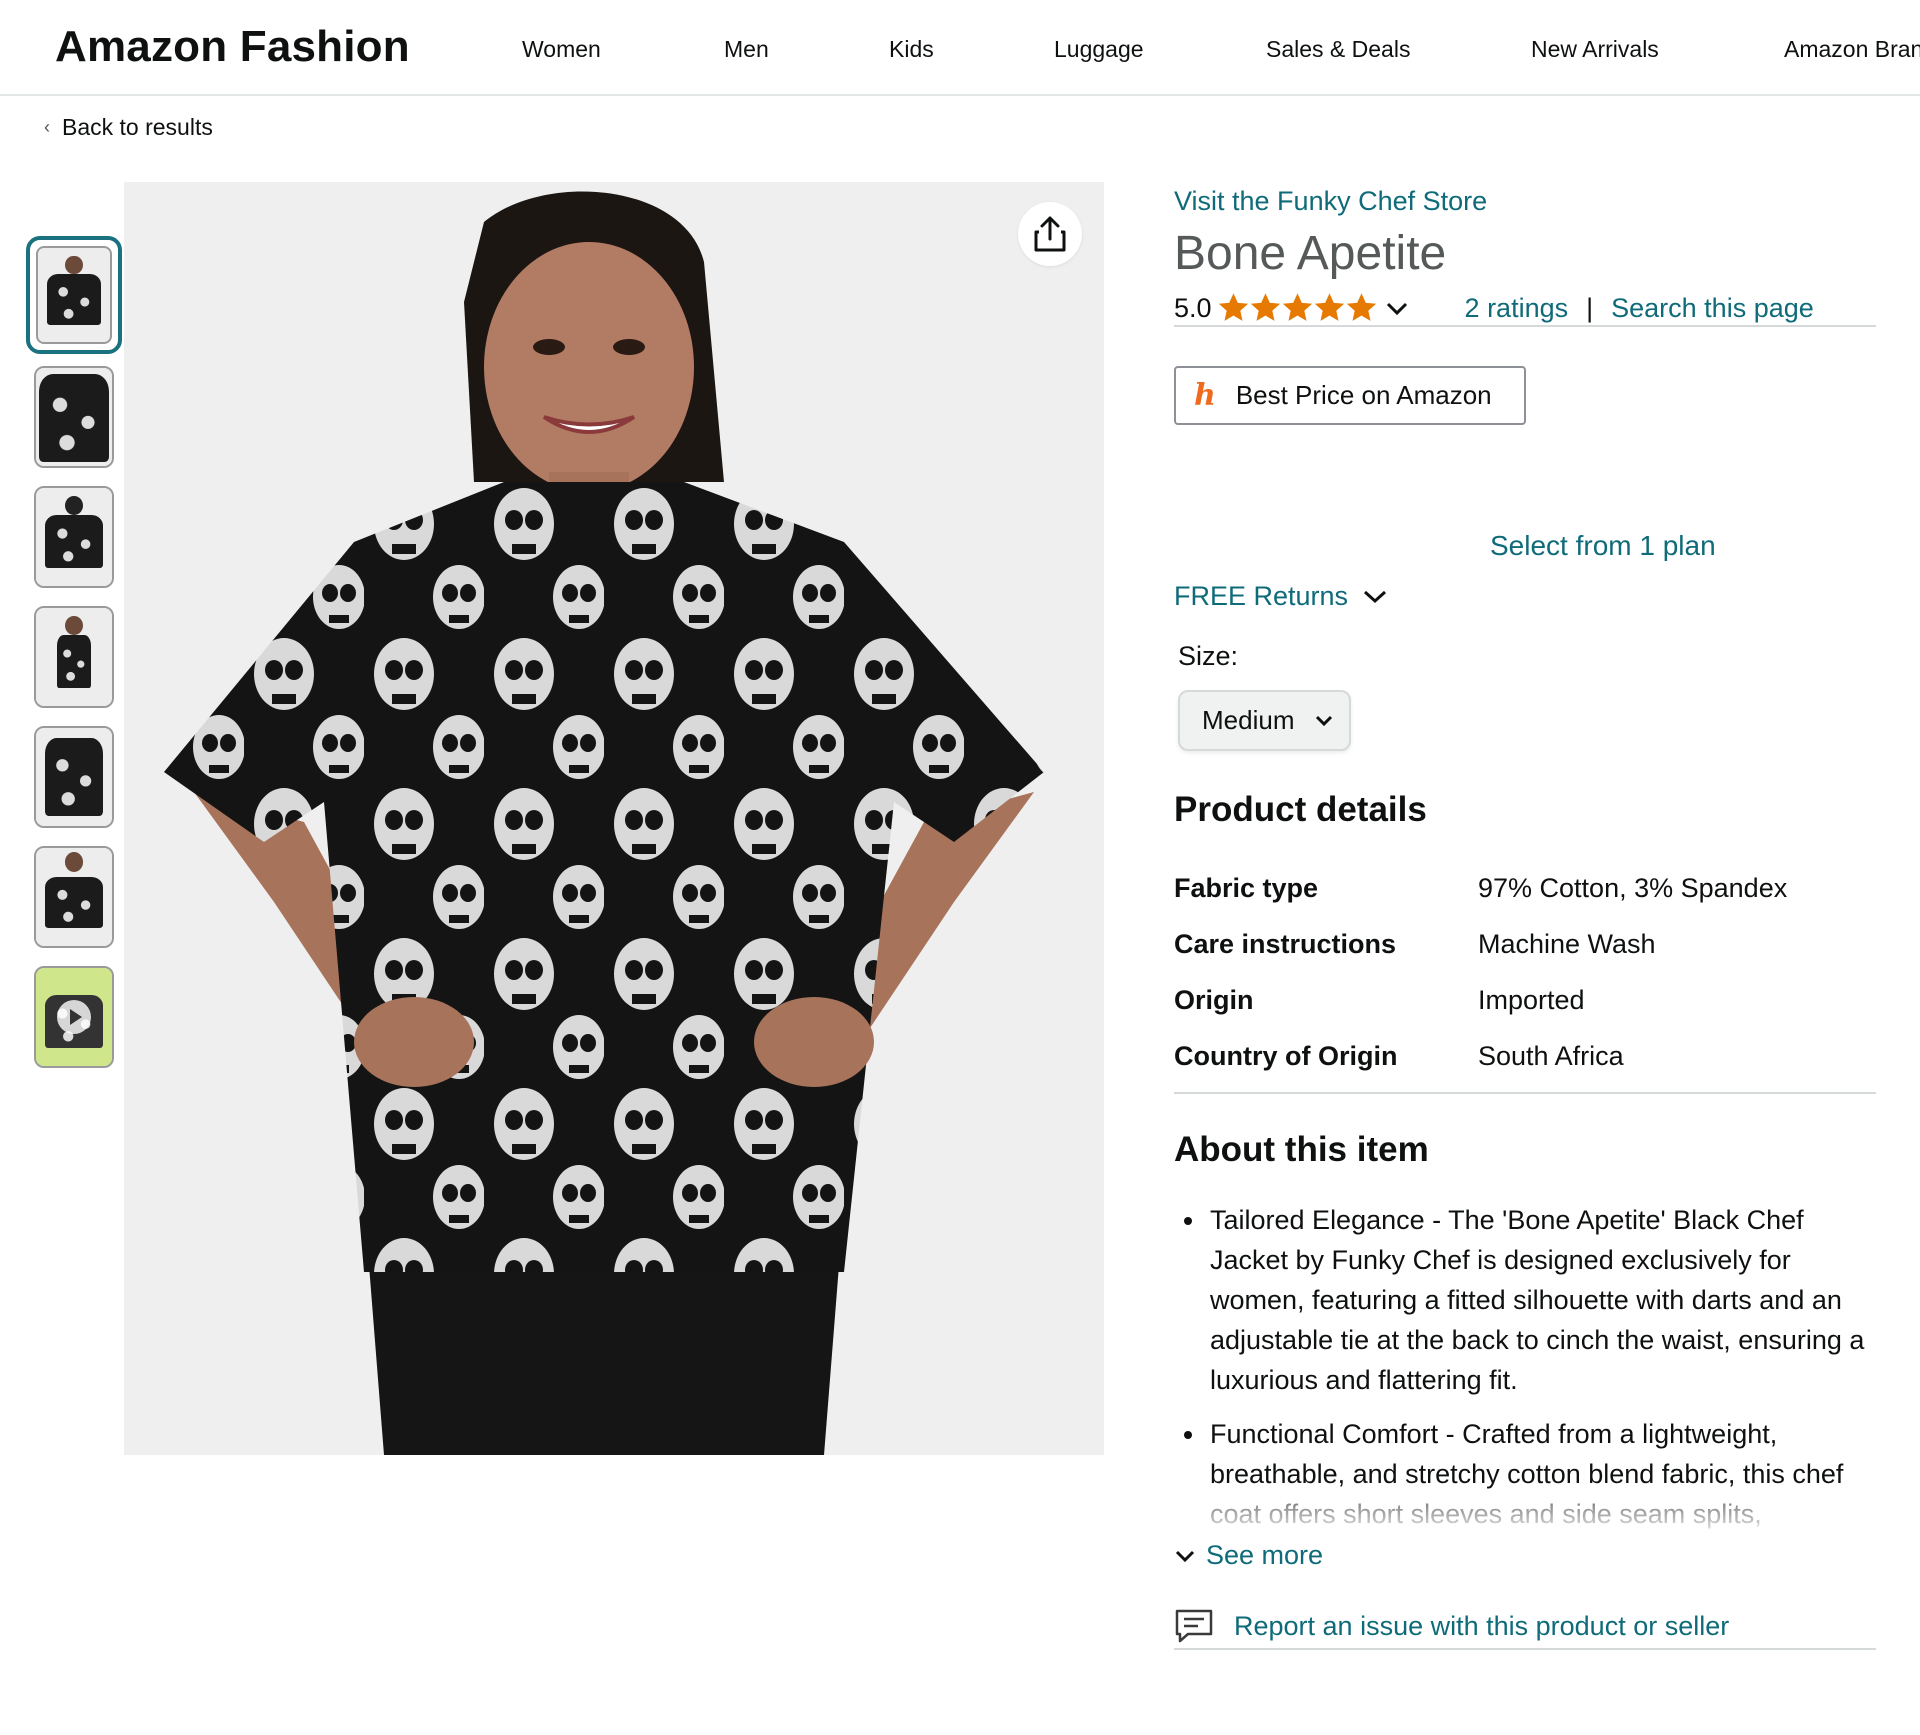 The height and width of the screenshot is (1735, 1920). I want to click on detail-value: South Africa, so click(1551, 1055).